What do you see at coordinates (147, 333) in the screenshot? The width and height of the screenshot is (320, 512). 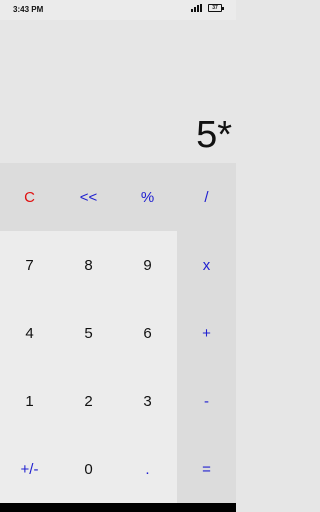 I see `digit-6-button: 6` at bounding box center [147, 333].